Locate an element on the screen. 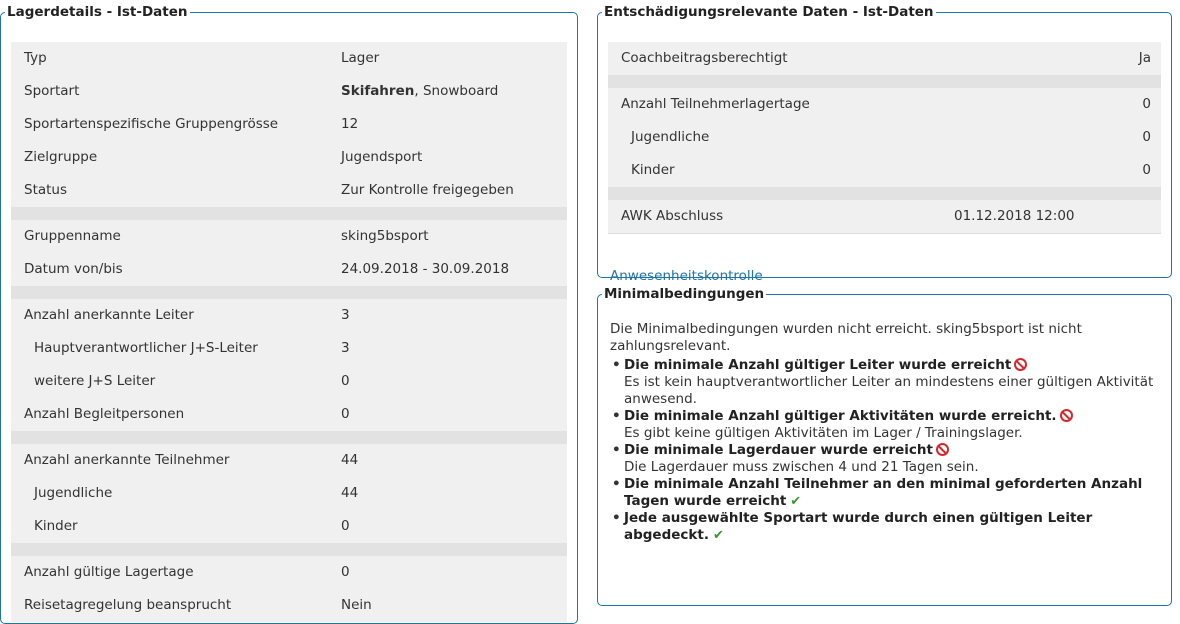 The image size is (1180, 624). row-value: 24.09.2018 - 30.09.2018 is located at coordinates (425, 269).